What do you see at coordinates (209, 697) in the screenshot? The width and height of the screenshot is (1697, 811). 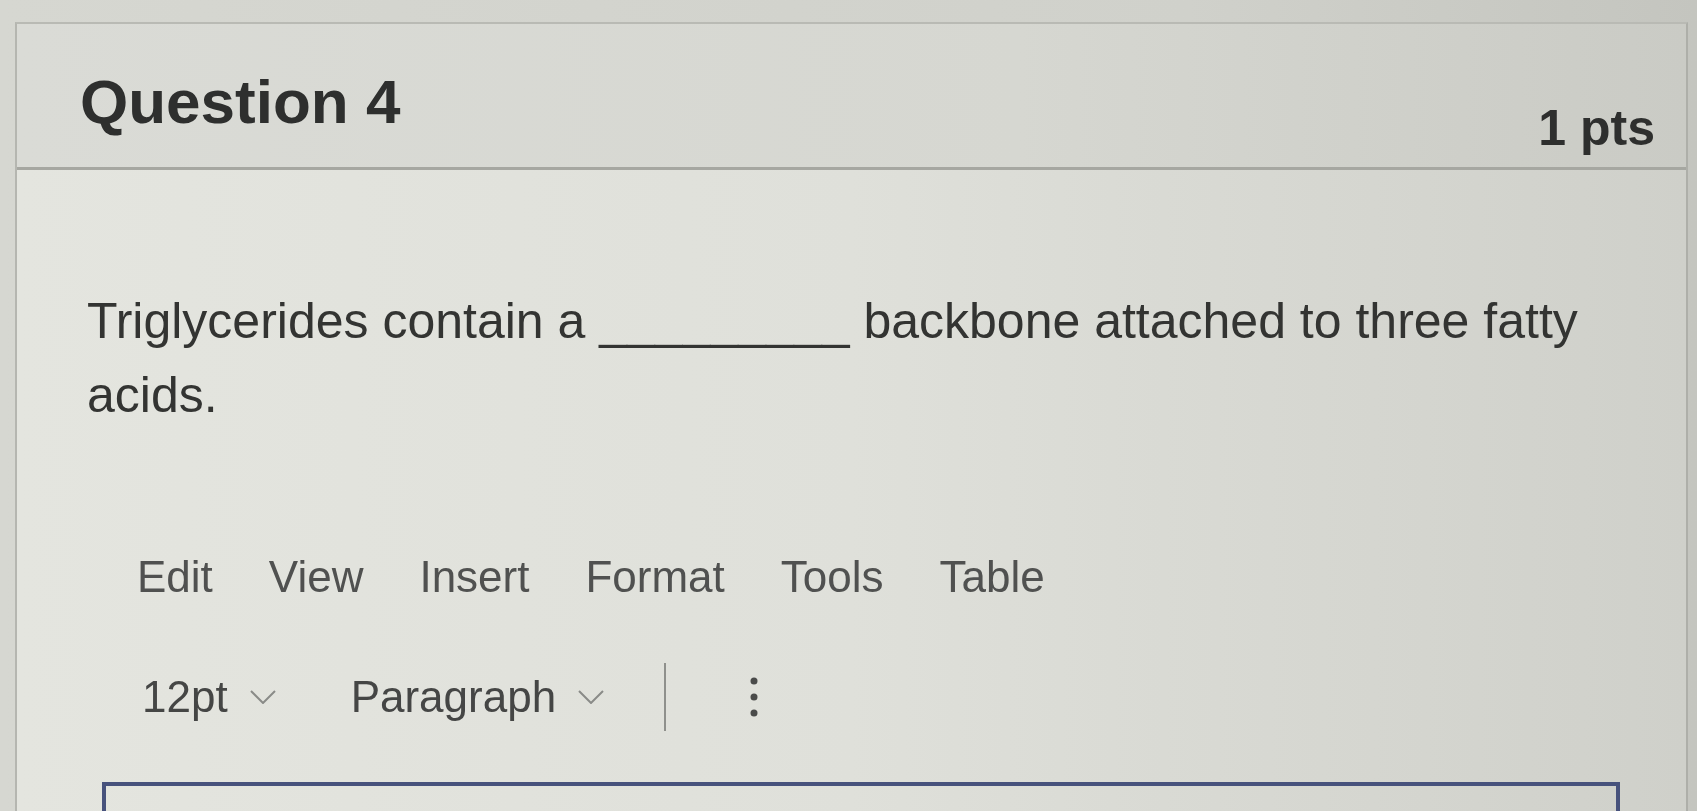 I see `dropdown-button: 12pt` at bounding box center [209, 697].